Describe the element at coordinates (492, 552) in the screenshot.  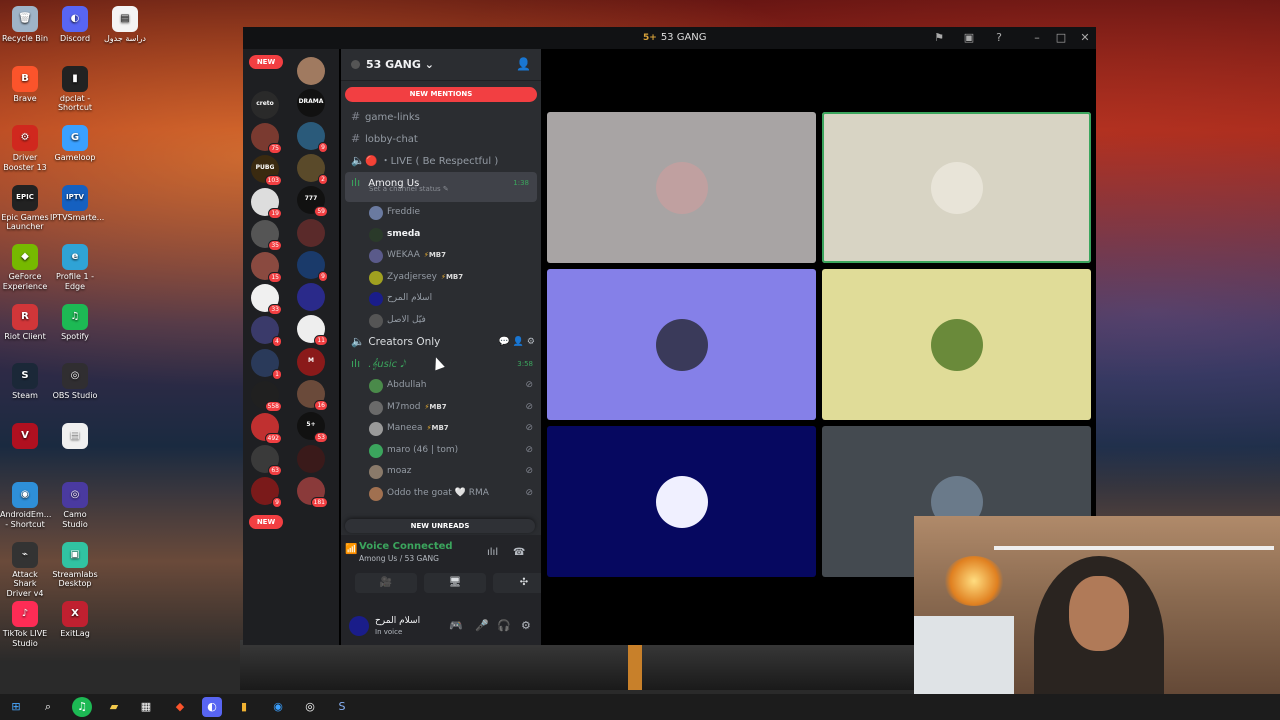
I see `noise-suppression-icon: ılıl` at that location.